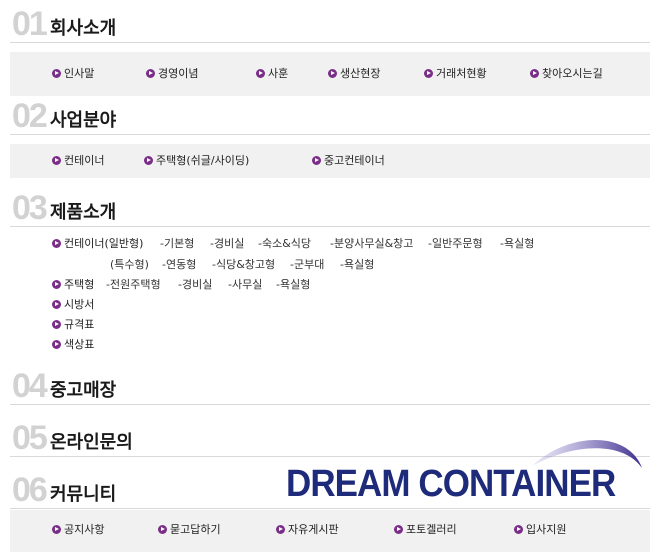  Describe the element at coordinates (179, 265) in the screenshot. I see `sub-link: -연동형` at that location.